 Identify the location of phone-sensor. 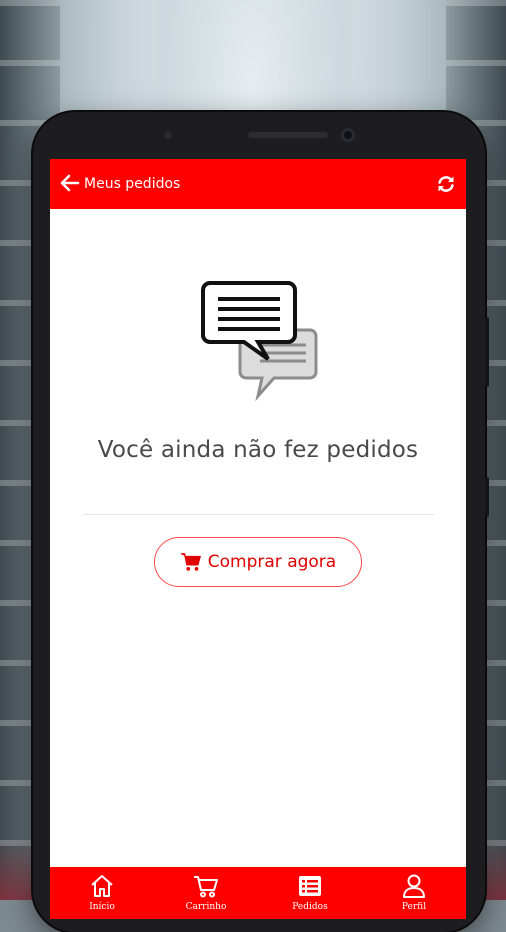
(168, 135).